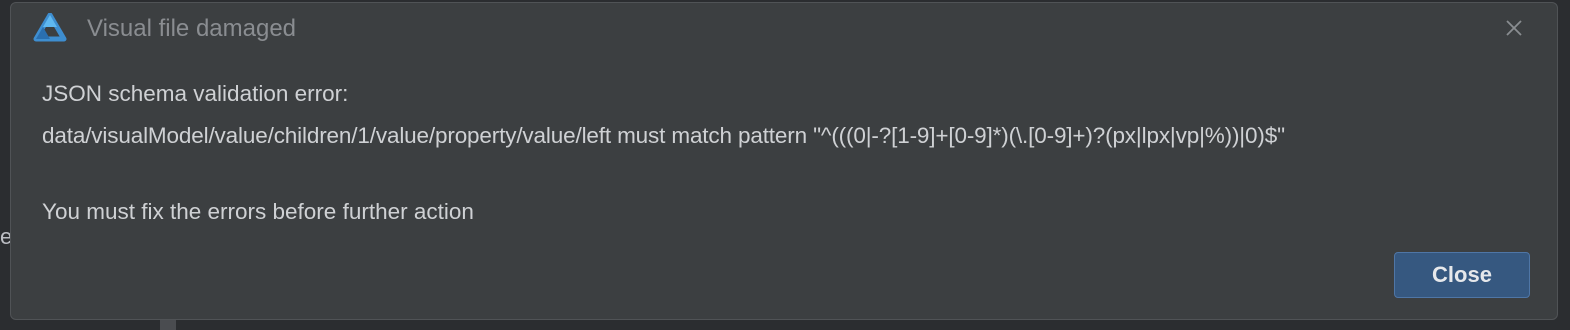  What do you see at coordinates (195, 93) in the screenshot?
I see `error-heading: JSON schema validation error:` at bounding box center [195, 93].